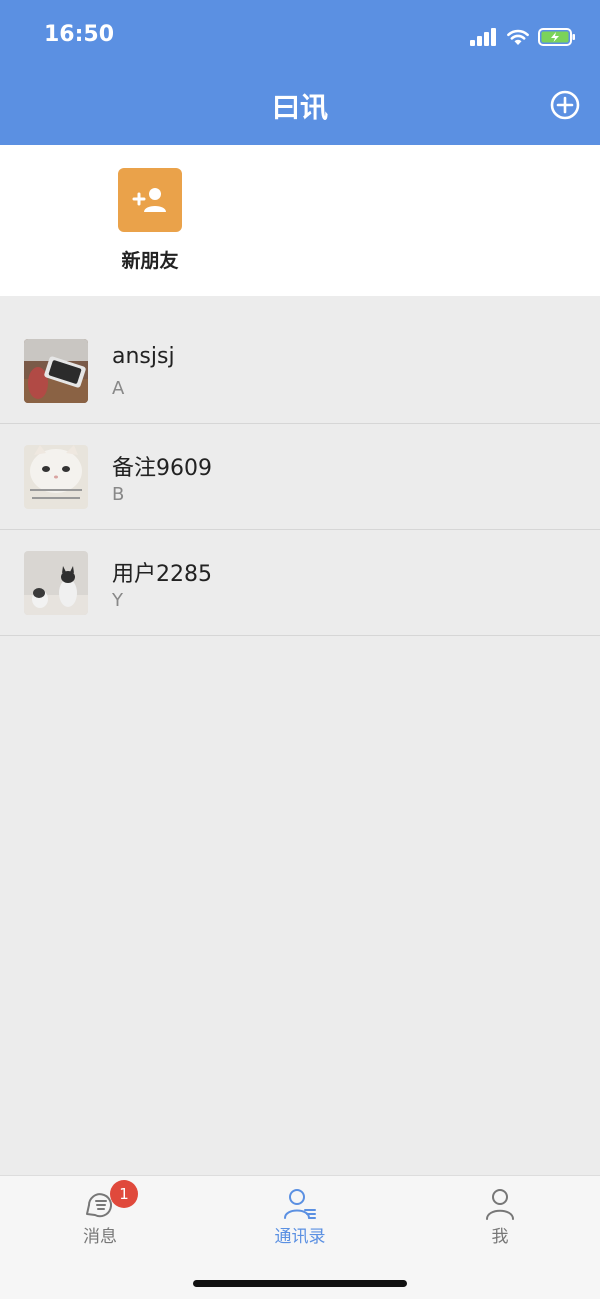 This screenshot has width=600, height=1299. What do you see at coordinates (518, 37) in the screenshot?
I see `wifi-icon` at bounding box center [518, 37].